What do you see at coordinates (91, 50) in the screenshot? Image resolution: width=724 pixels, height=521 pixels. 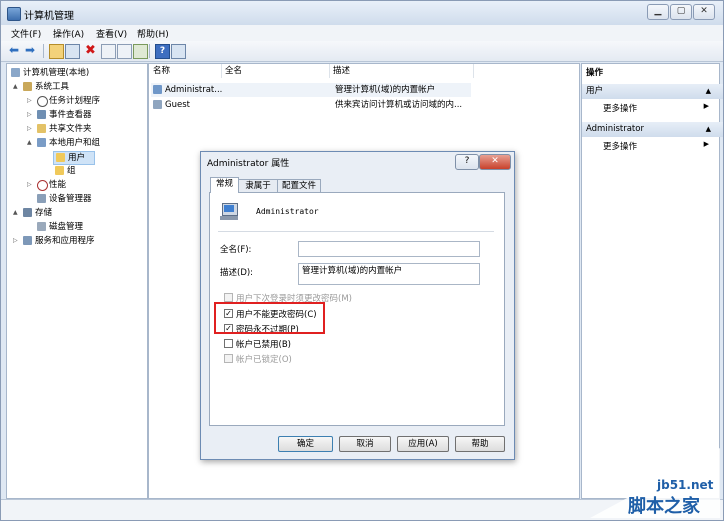 I see `delete-icon: ✖` at bounding box center [91, 50].